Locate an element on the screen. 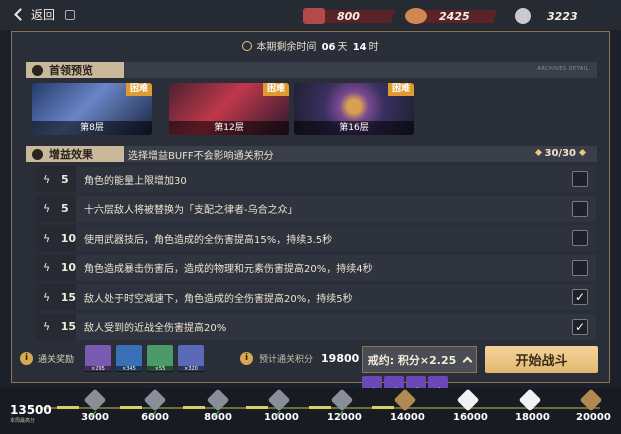  back-button: 返回 is located at coordinates (44, 14).